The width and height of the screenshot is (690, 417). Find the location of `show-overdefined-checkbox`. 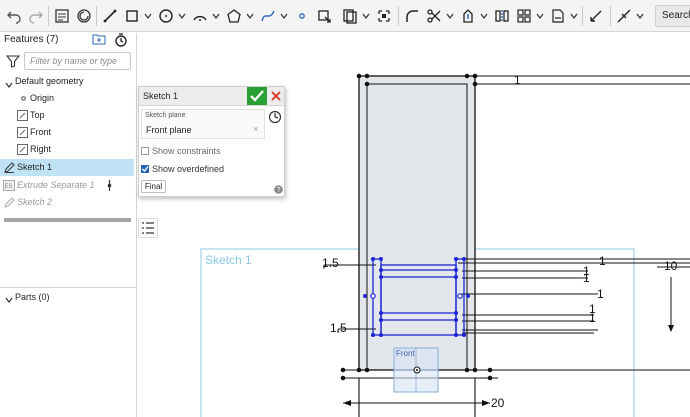

show-overdefined-checkbox is located at coordinates (145, 169).